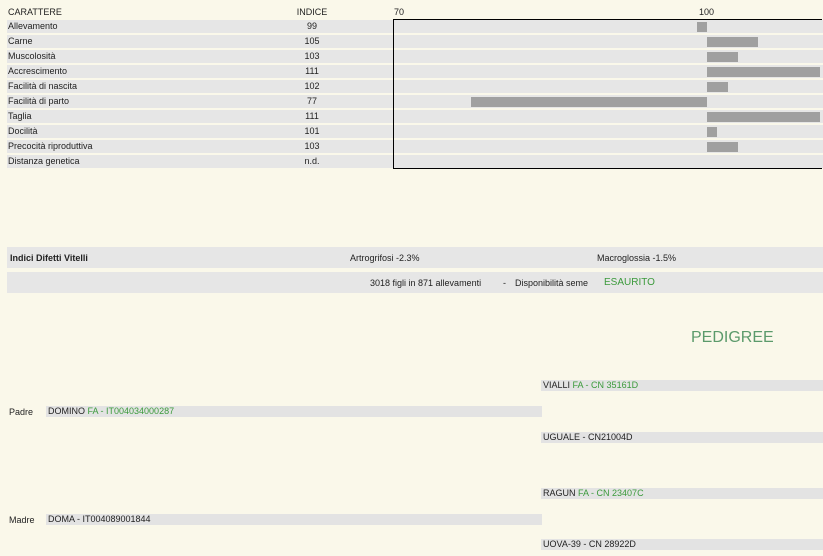  Describe the element at coordinates (49, 258) in the screenshot. I see `defects-title: Indici Difetti Vitelli` at that location.